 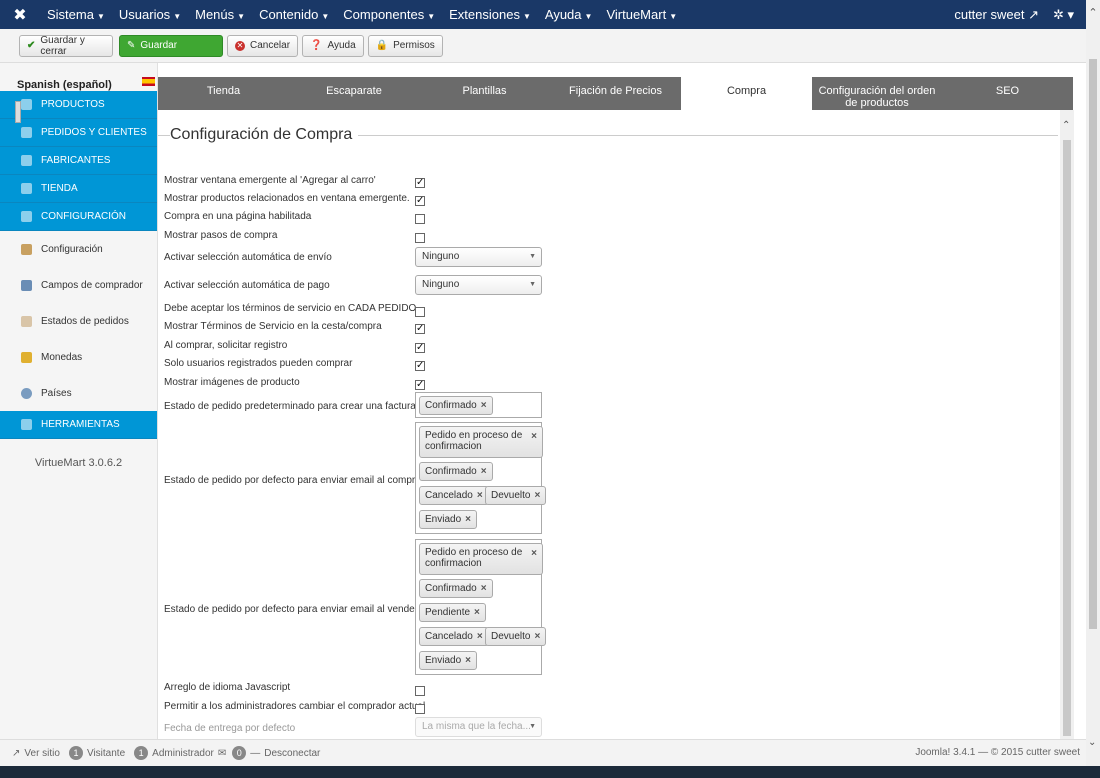 I want to click on tab-tienda: Tienda, so click(x=223, y=93).